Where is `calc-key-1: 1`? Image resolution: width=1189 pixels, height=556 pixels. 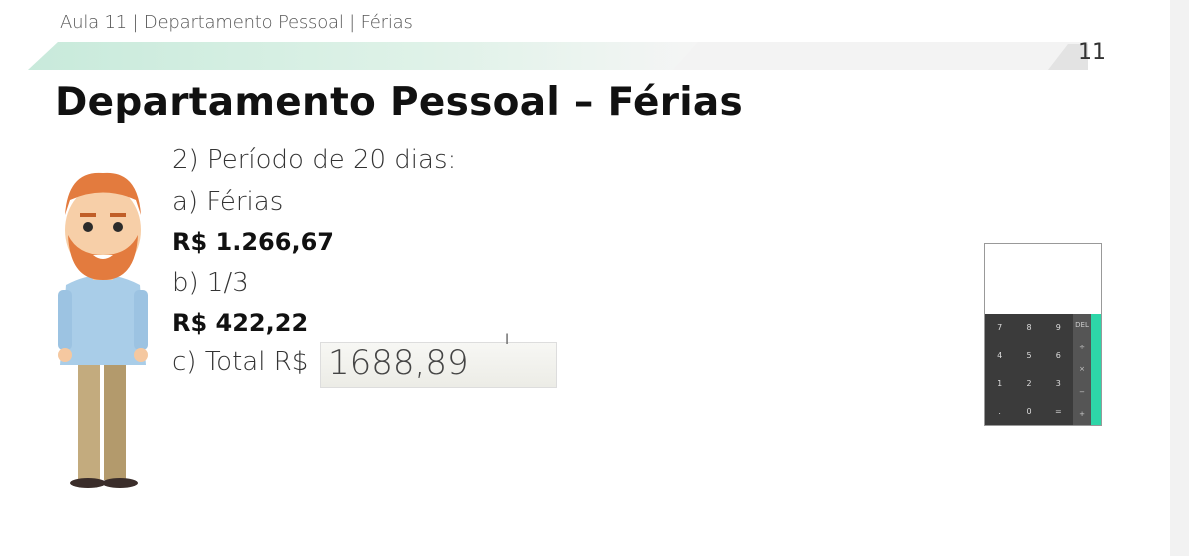
calc-key-1: 1 is located at coordinates (999, 384).